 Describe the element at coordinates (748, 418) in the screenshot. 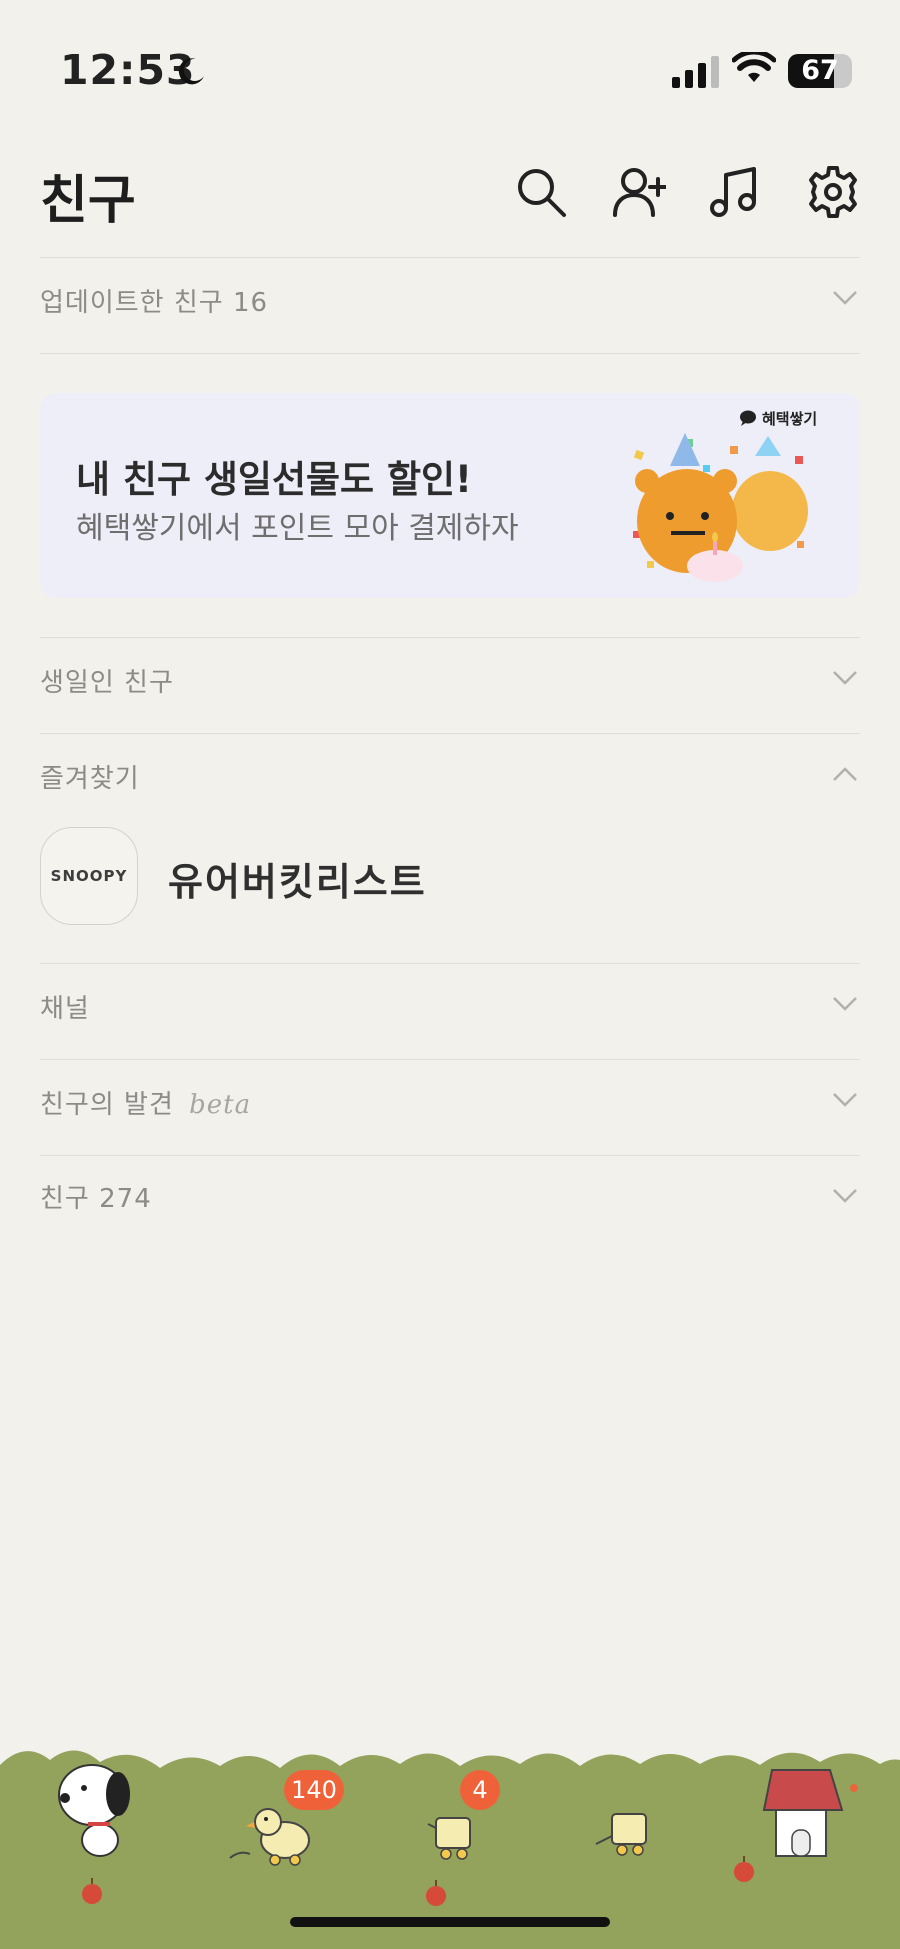

I see `speech-bubble-icon` at that location.